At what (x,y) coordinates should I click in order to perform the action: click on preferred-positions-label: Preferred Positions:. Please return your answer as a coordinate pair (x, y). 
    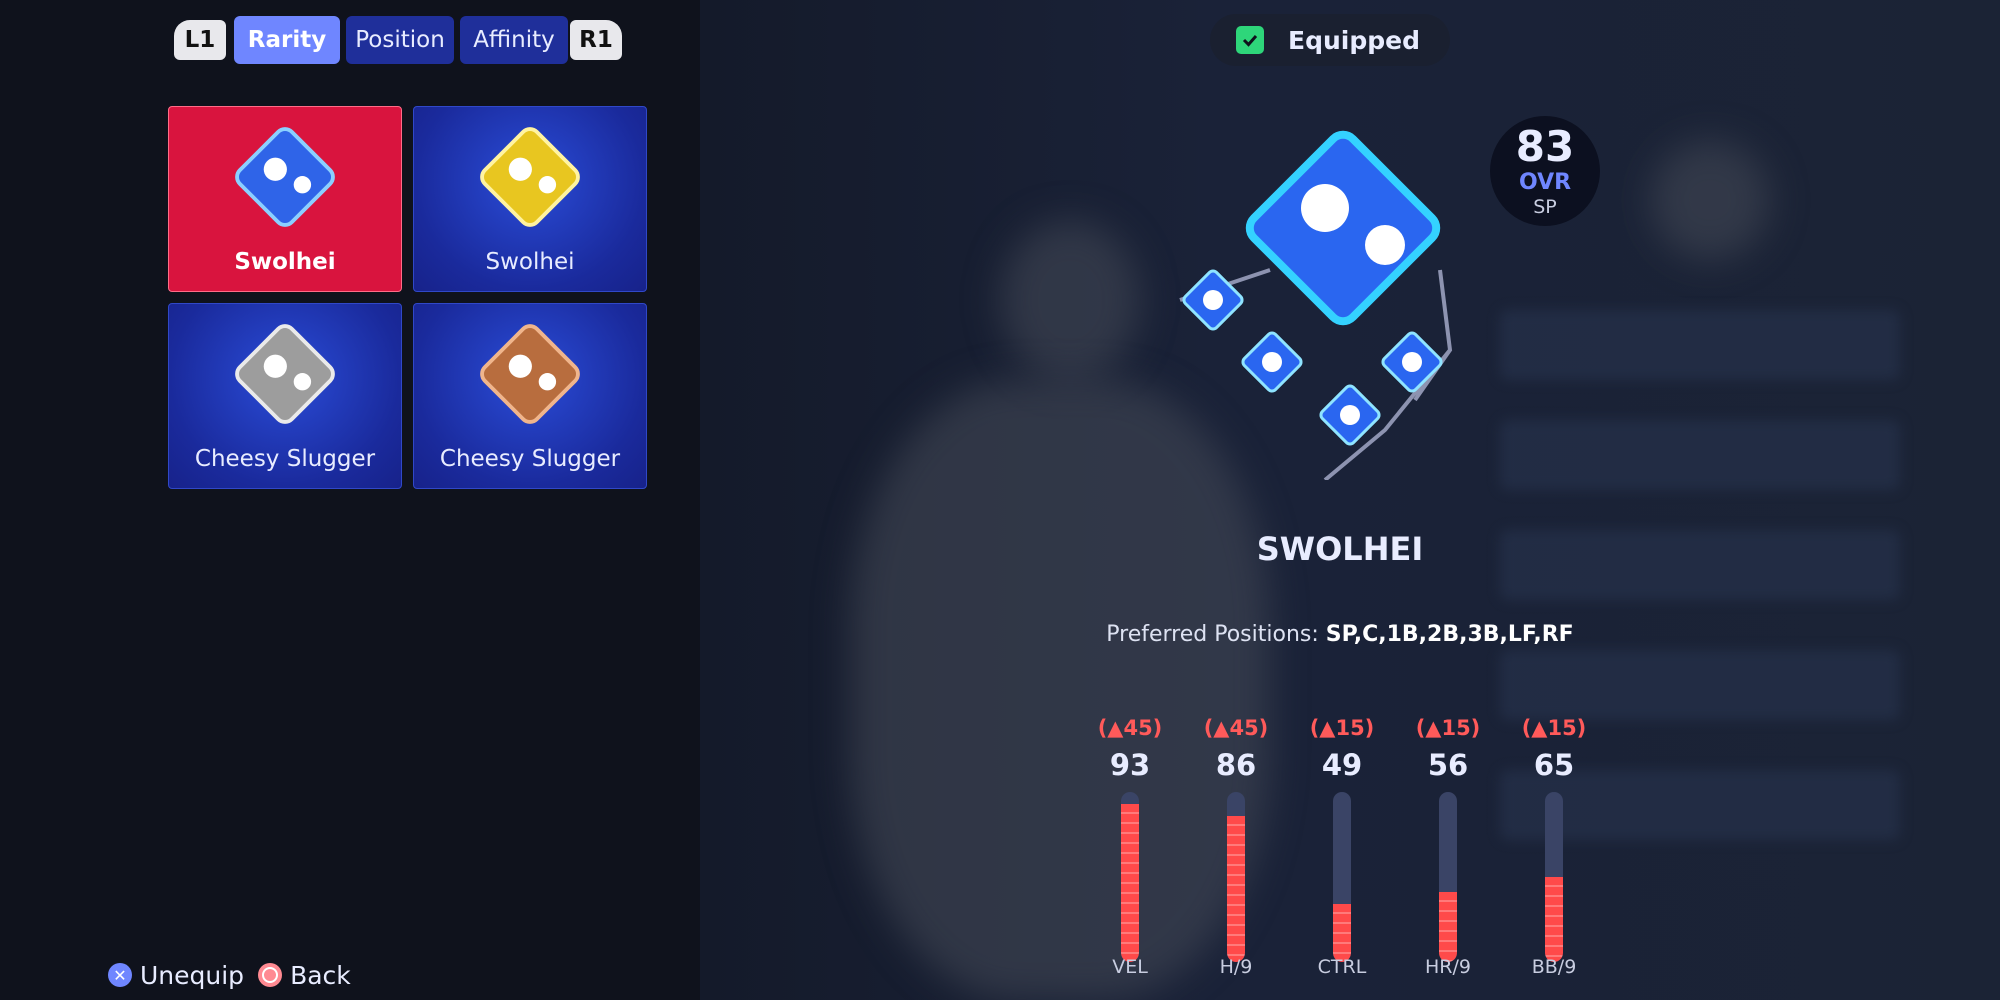
    Looking at the image, I should click on (1212, 634).